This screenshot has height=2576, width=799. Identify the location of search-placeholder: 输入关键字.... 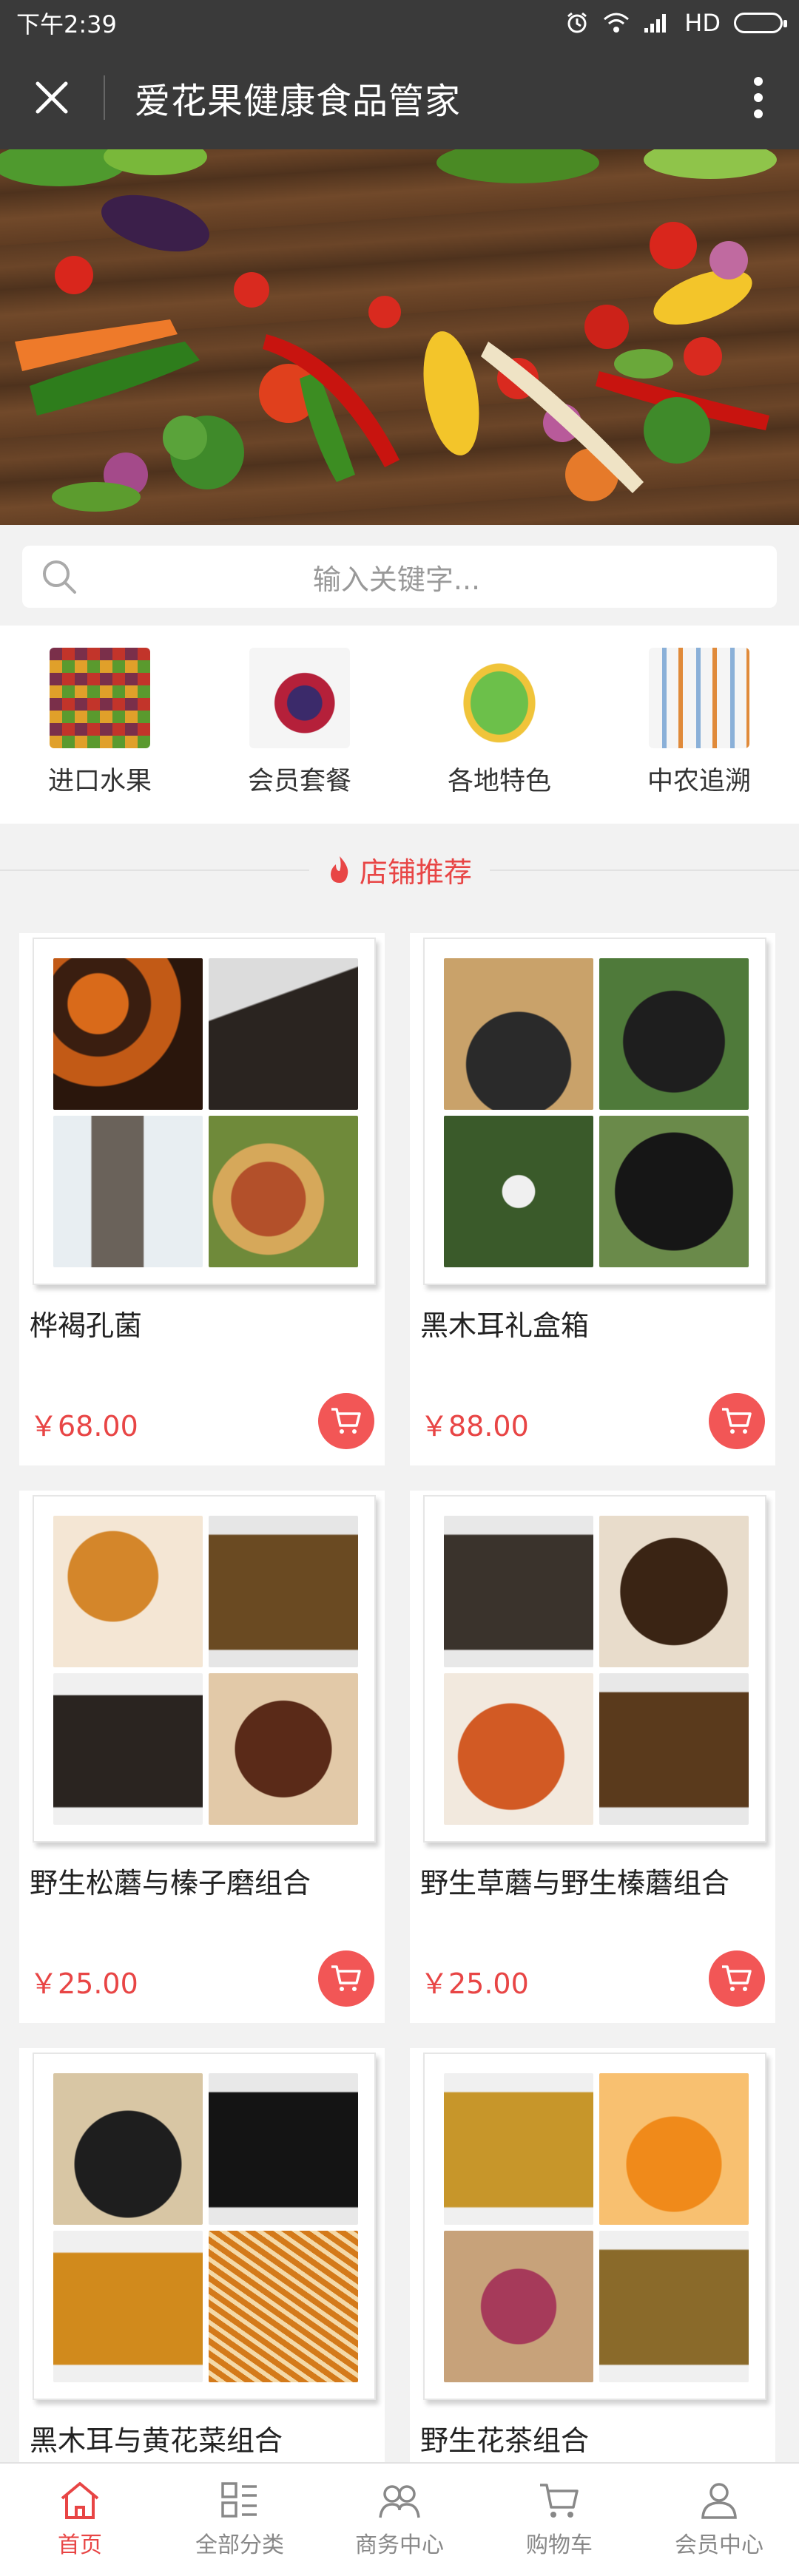
(396, 579).